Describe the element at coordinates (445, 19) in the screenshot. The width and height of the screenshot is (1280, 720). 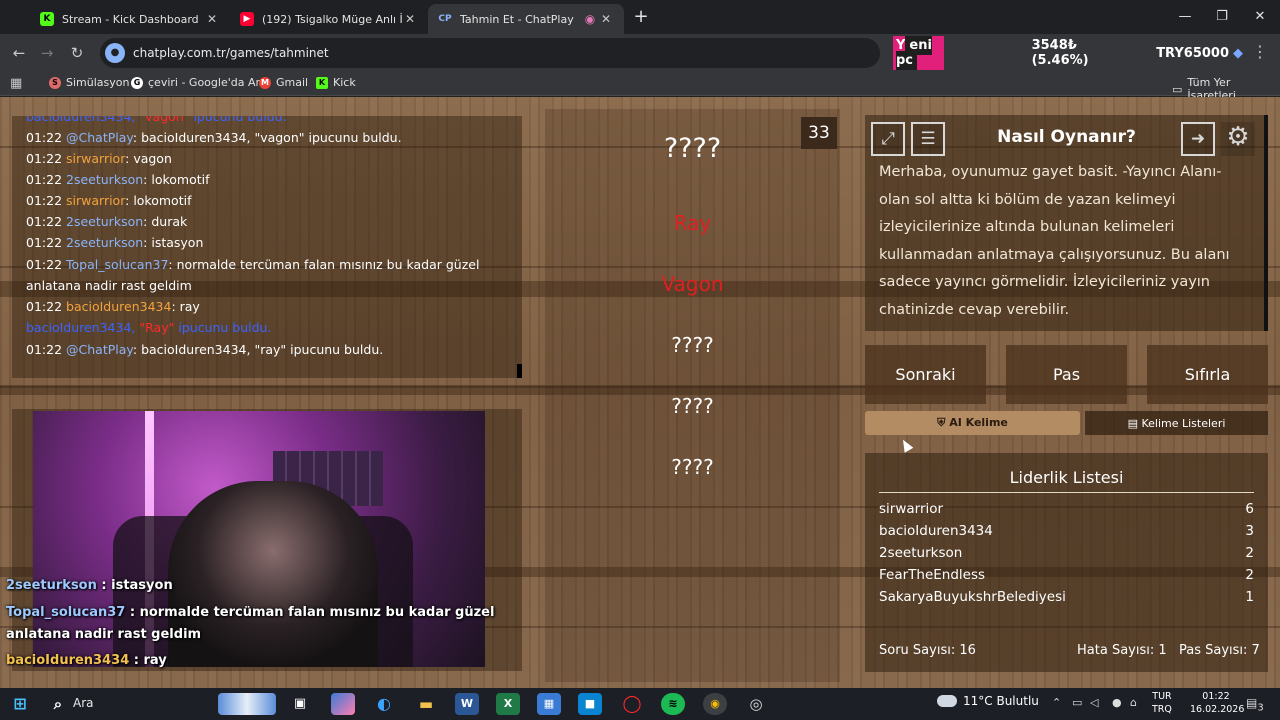
I see `chatplay-icon: CP` at that location.